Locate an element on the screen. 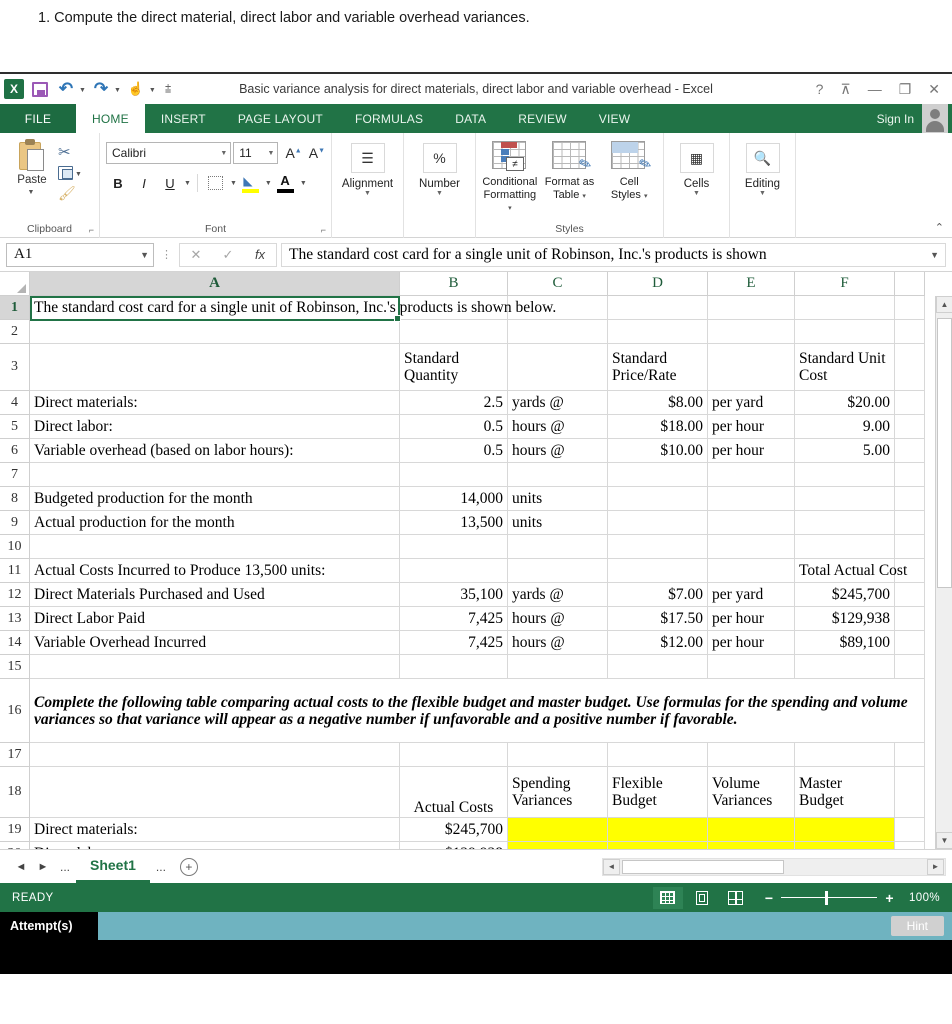  cell-G15 is located at coordinates (910, 667).